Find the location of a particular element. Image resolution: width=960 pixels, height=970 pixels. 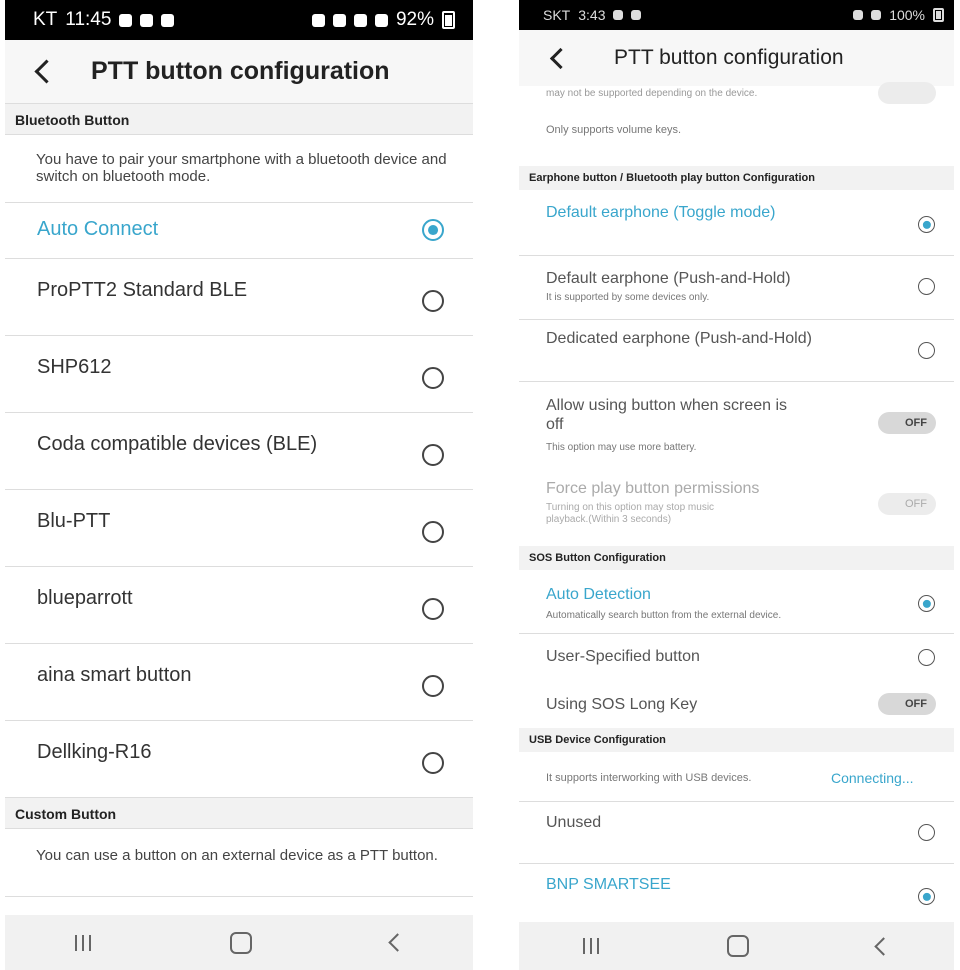

device-option-shp612: SHP612 is located at coordinates (239, 374).